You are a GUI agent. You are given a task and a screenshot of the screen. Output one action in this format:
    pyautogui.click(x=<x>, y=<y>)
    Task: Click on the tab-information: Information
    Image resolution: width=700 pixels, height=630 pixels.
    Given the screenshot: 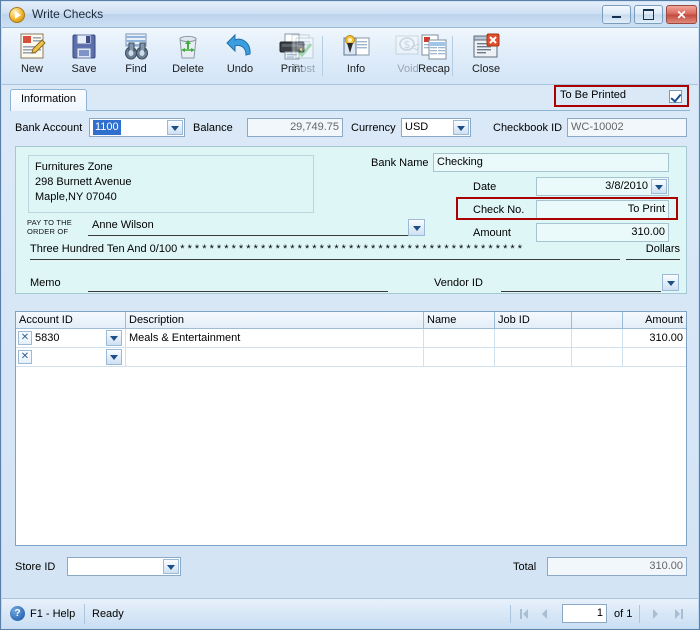 What is the action you would take?
    pyautogui.click(x=49, y=100)
    